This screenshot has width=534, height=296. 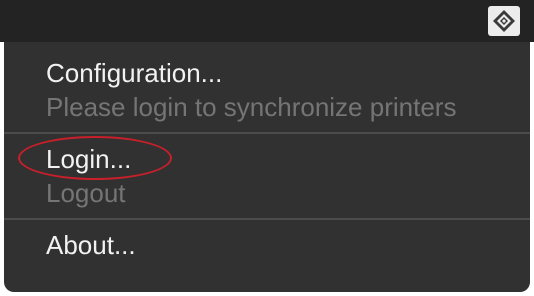 I want to click on sync-status-label: Please login to synchronize printers, so click(x=251, y=107).